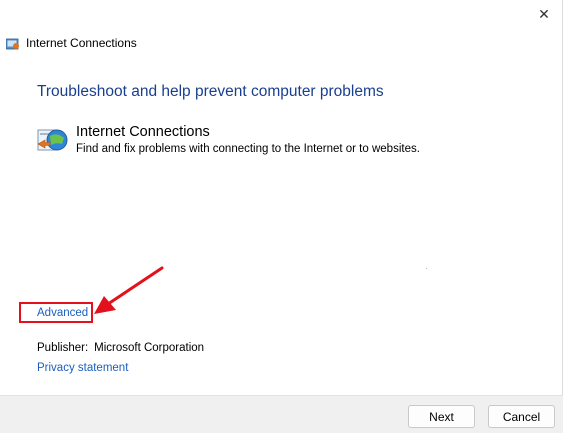 The width and height of the screenshot is (563, 433). Describe the element at coordinates (82, 368) in the screenshot. I see `privacy-statement-link: Privacy statement` at that location.